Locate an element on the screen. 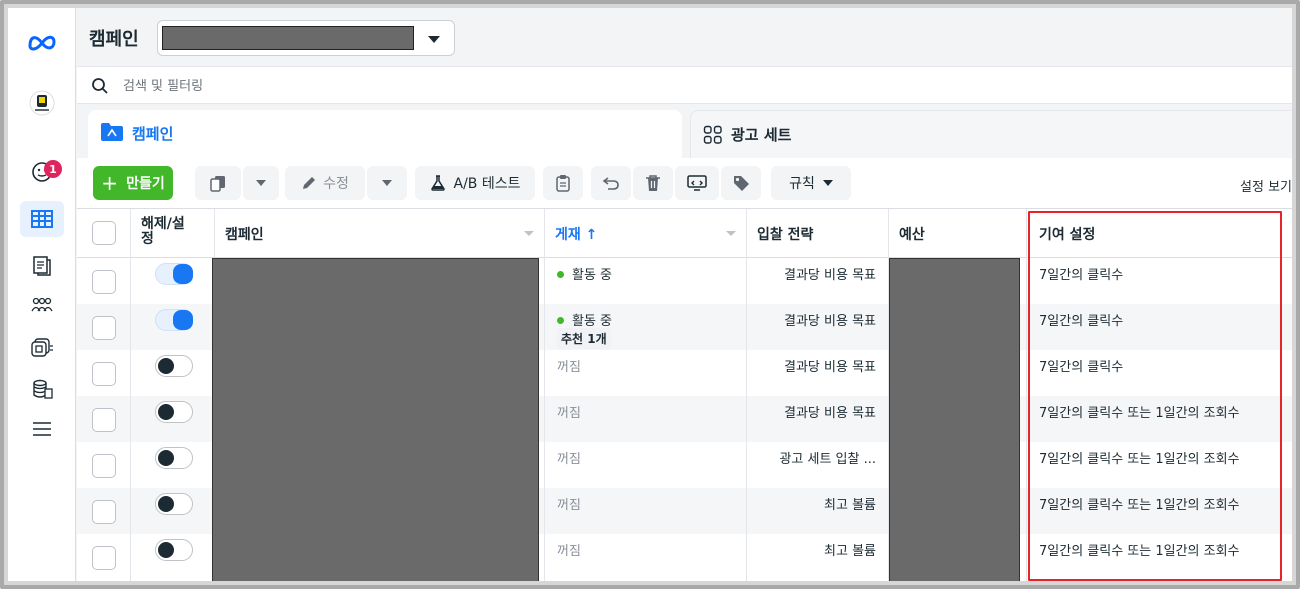 The height and width of the screenshot is (589, 1300). audiences-icon is located at coordinates (42, 305).